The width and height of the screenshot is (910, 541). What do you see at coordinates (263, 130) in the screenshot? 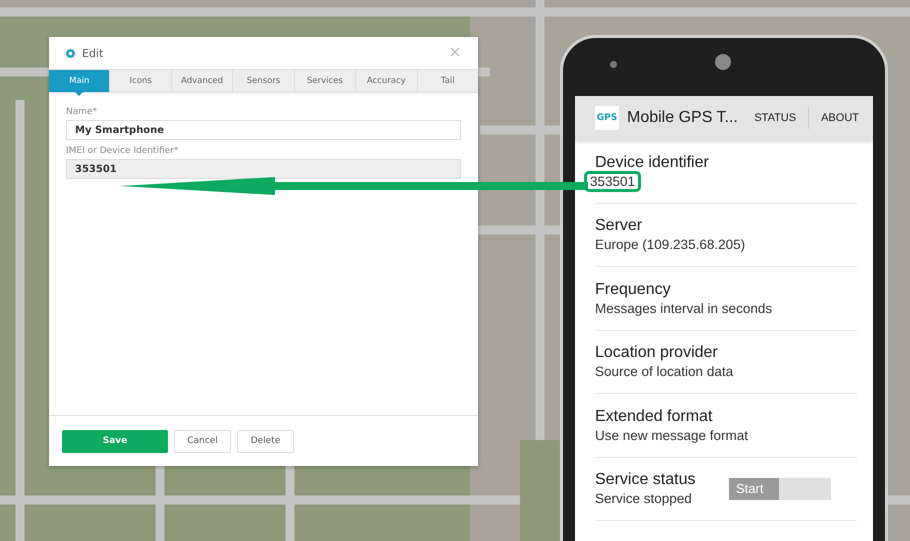
I see `input-field: My Smartphone` at bounding box center [263, 130].